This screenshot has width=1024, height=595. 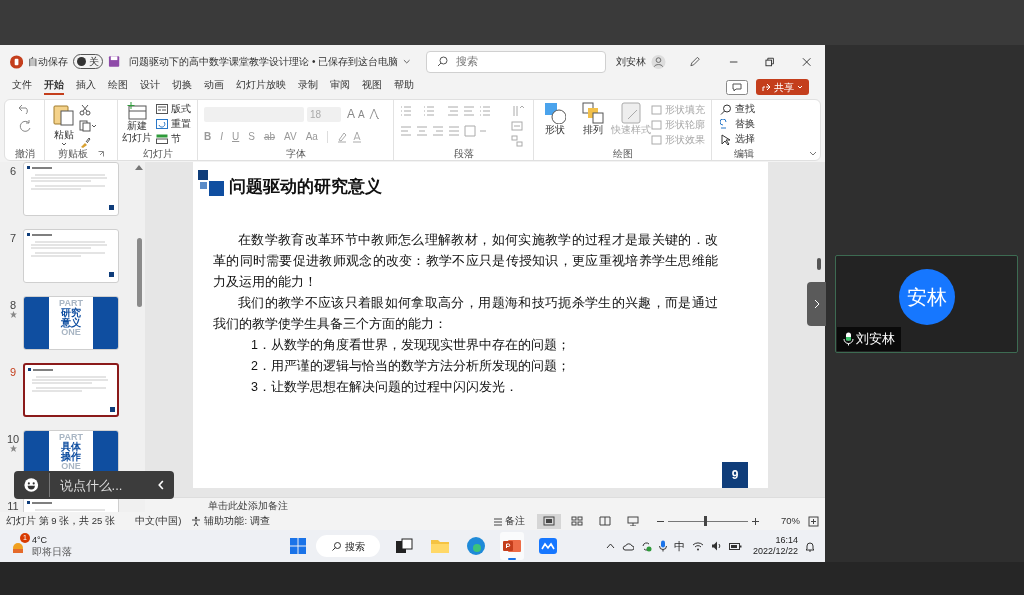 What do you see at coordinates (71, 318) in the screenshot?
I see `section-title: 研究意义` at bounding box center [71, 318].